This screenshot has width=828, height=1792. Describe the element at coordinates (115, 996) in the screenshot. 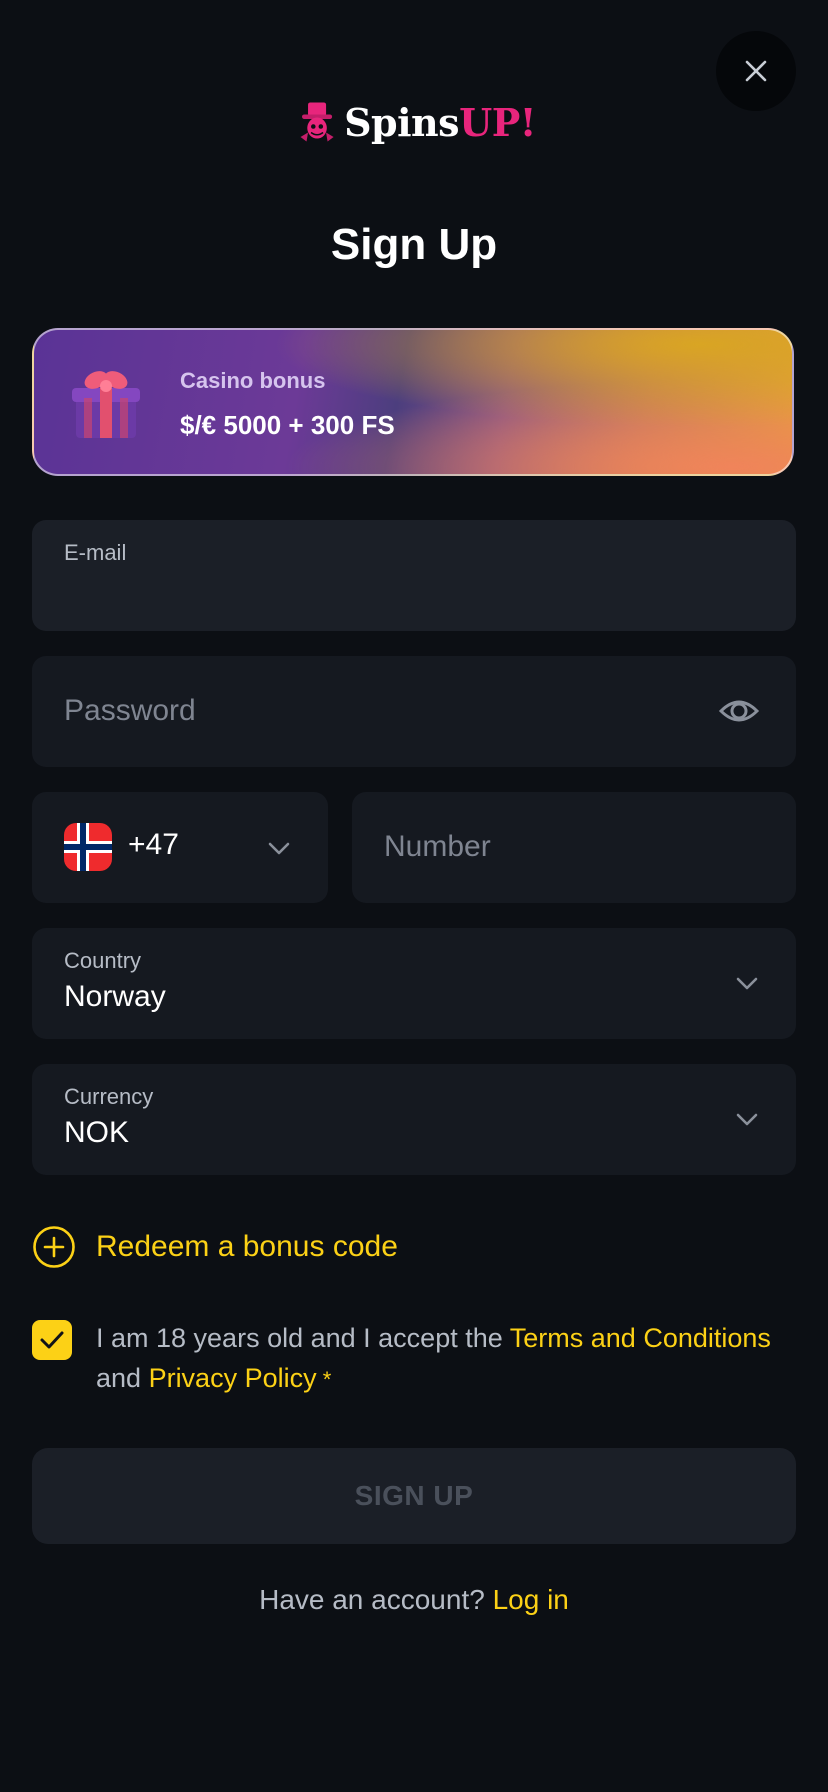

I see `country-value: Norway` at that location.